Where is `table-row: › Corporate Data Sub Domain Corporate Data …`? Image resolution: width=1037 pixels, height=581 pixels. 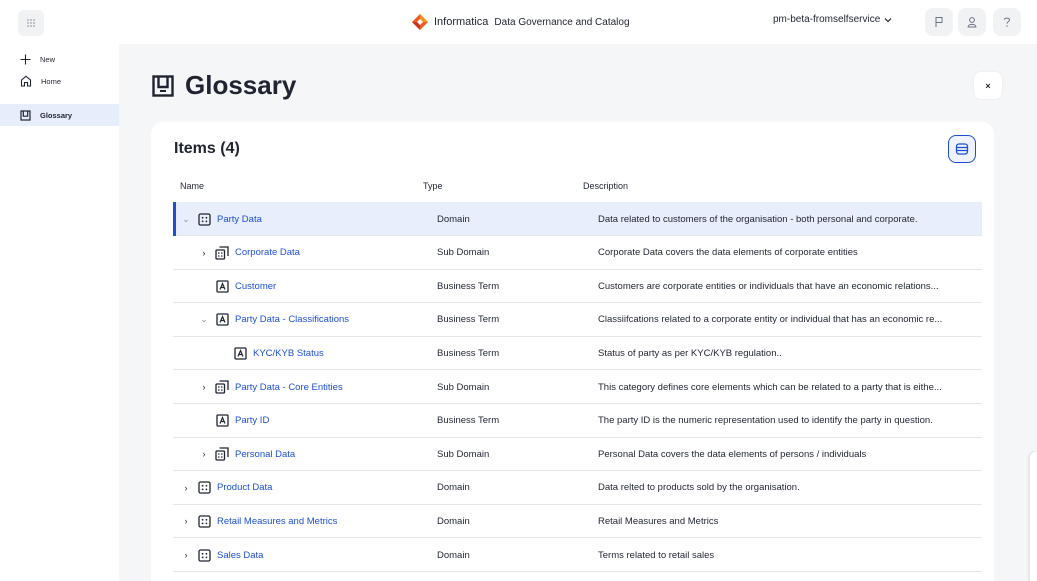
table-row: › Corporate Data Sub Domain Corporate Data … is located at coordinates (577, 253).